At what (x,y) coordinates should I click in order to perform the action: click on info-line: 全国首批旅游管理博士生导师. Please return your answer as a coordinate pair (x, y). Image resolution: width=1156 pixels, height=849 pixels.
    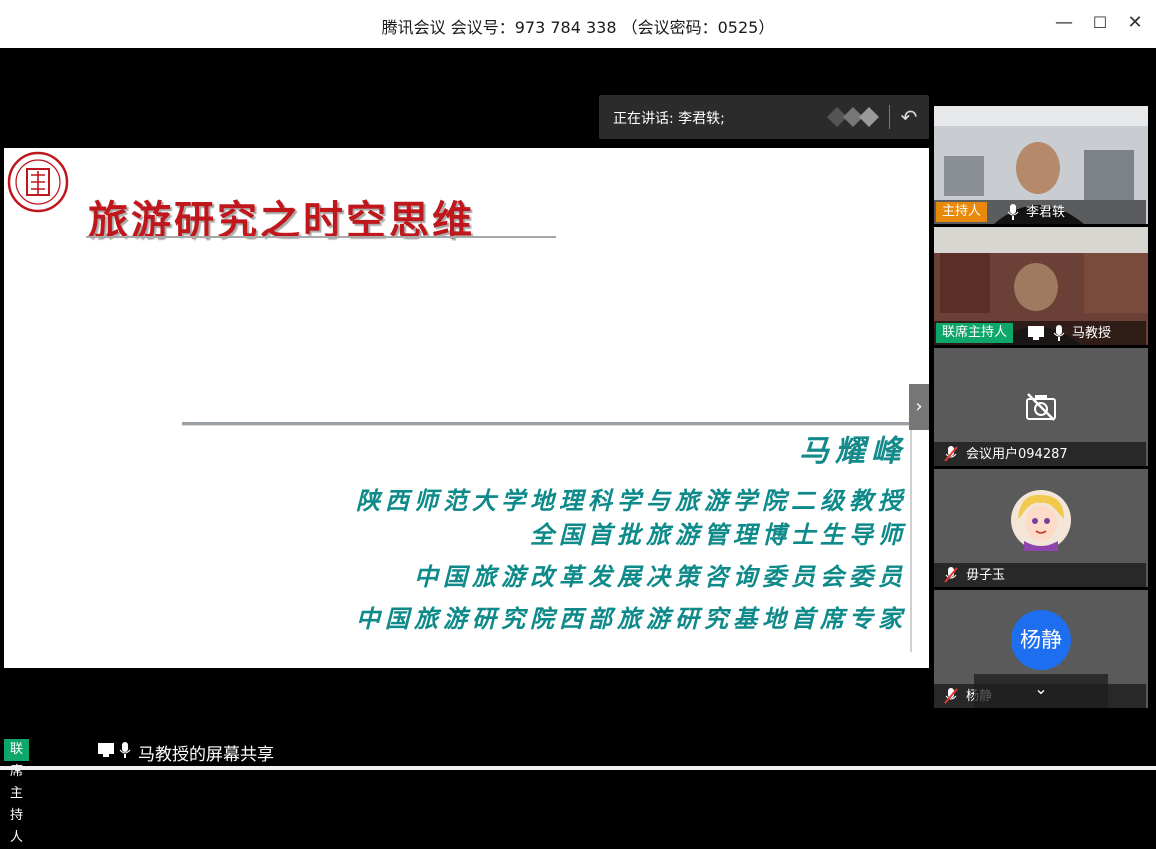
    Looking at the image, I should click on (718, 534).